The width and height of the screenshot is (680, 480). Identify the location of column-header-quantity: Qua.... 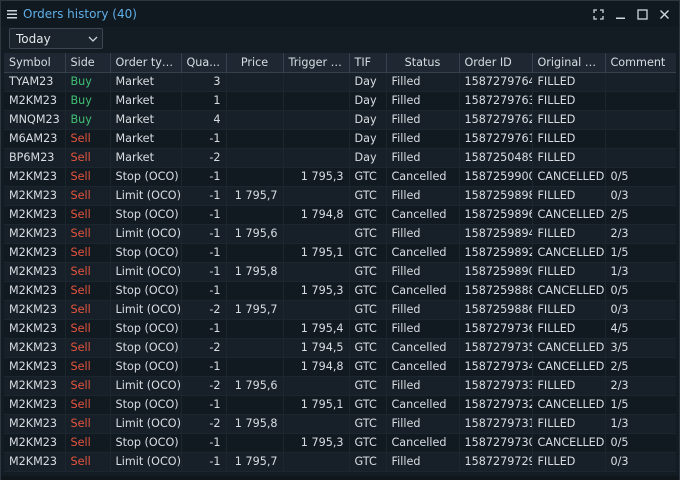
(204, 63).